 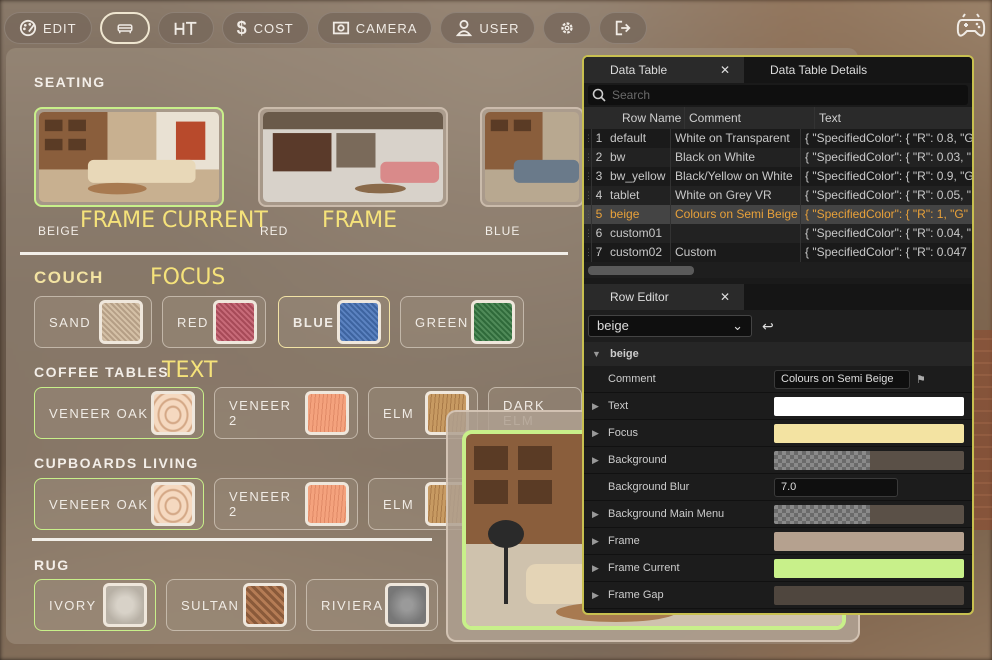 What do you see at coordinates (971, 26) in the screenshot?
I see `gamepad-icon` at bounding box center [971, 26].